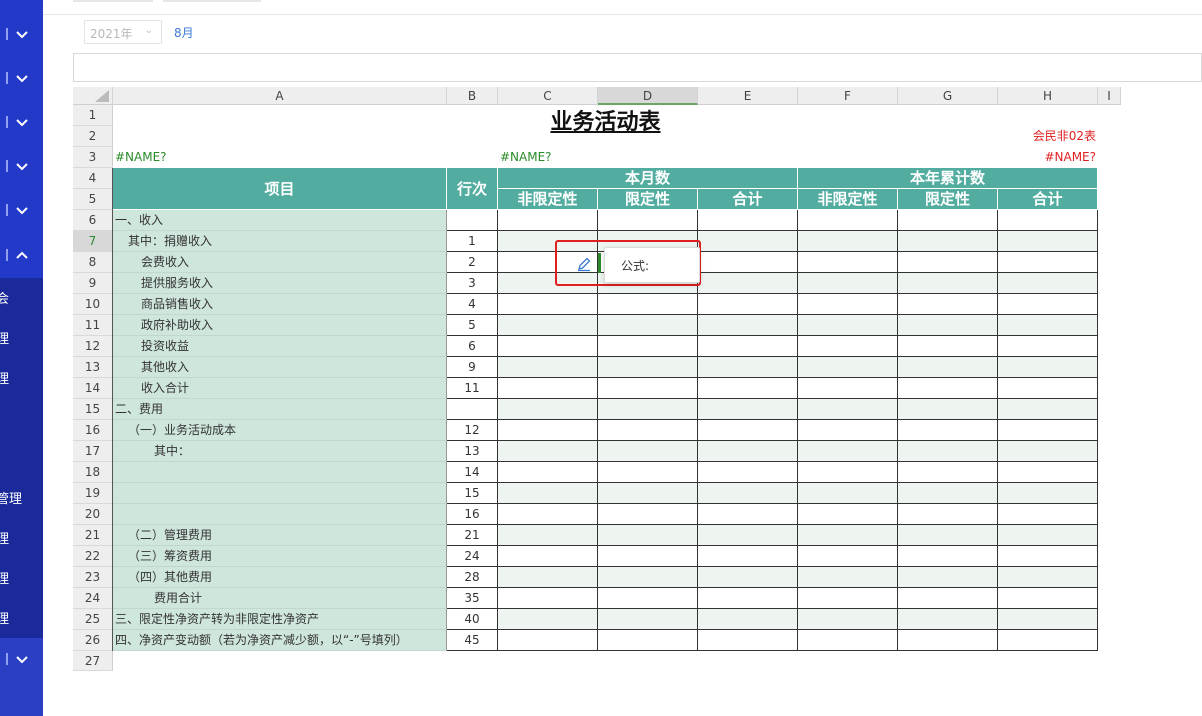  Describe the element at coordinates (280, 640) in the screenshot. I see `line-item-label: 四、净资产变动额（若为净资产减少额，以“-”号填列）` at that location.